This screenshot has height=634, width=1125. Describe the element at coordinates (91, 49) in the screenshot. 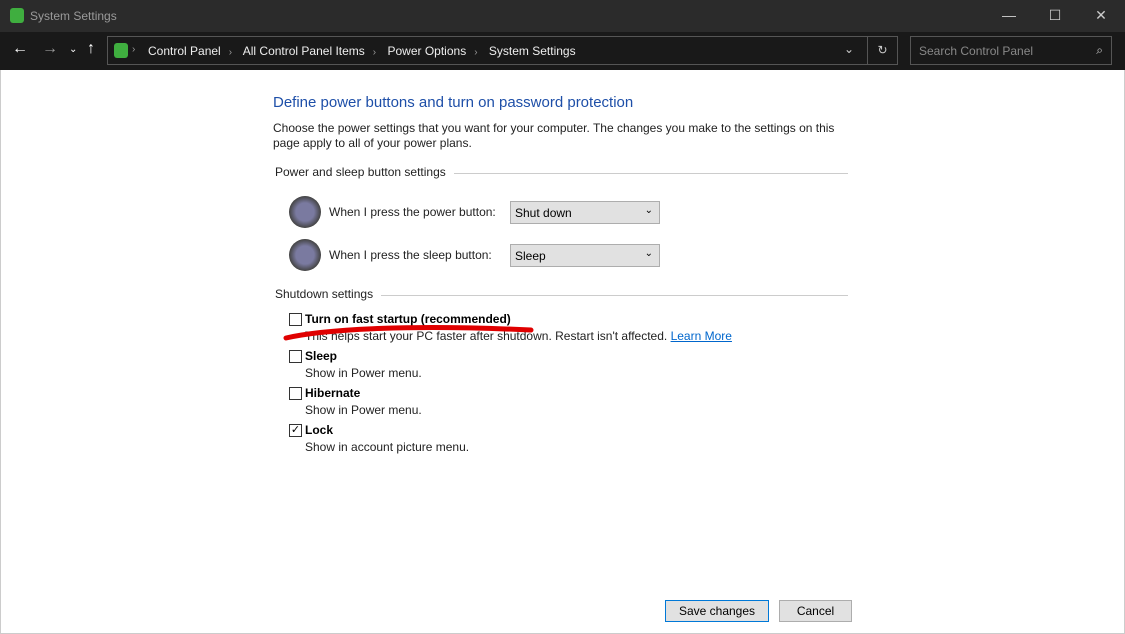

I see `up-arrow-icon: ↑` at that location.